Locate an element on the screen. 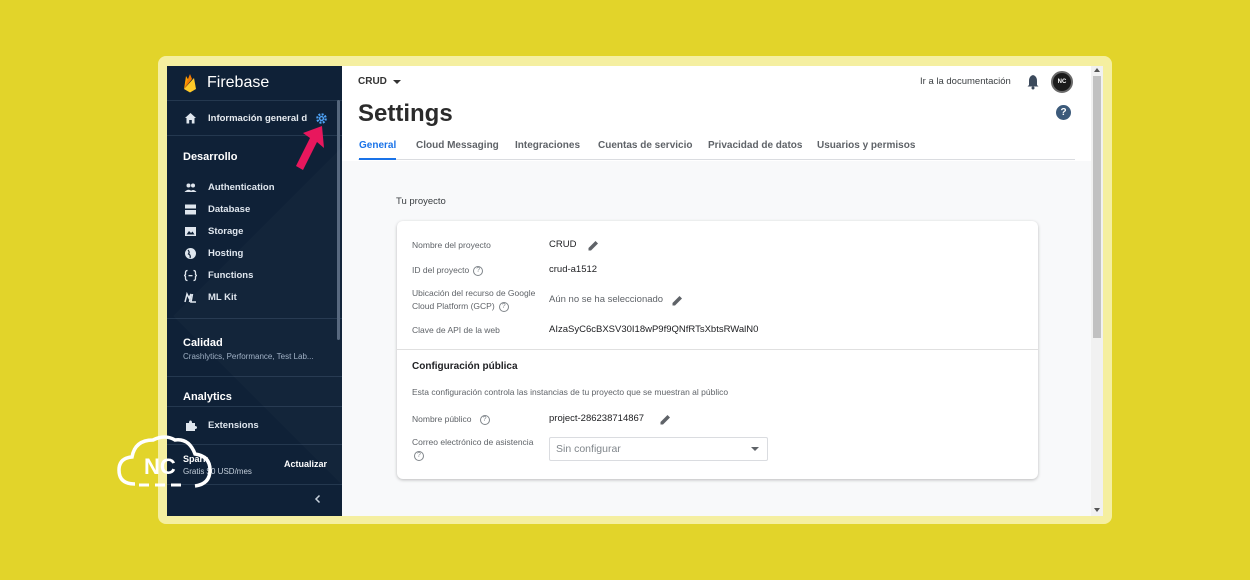 This screenshot has height=580, width=1250. sidebar-item-functions: Functions is located at coordinates (254, 275).